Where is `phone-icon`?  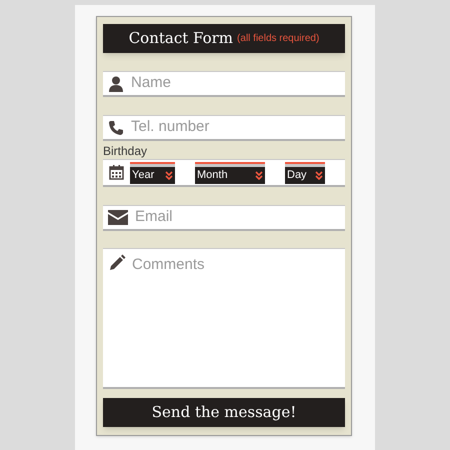 phone-icon is located at coordinates (116, 128).